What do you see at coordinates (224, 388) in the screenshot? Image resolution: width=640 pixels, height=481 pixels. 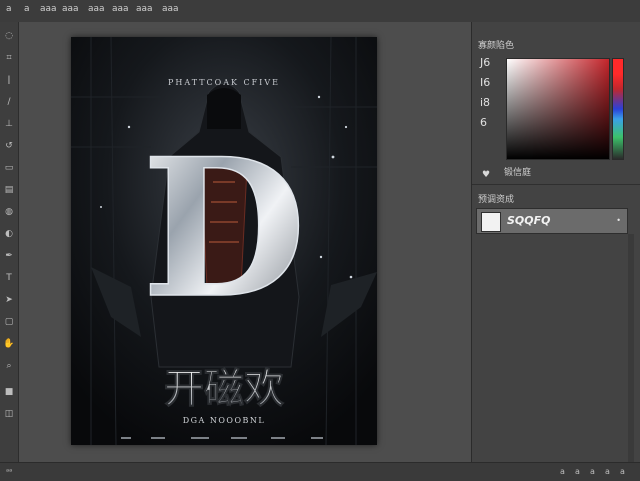 I see `poster-title: 开磁欢` at bounding box center [224, 388].